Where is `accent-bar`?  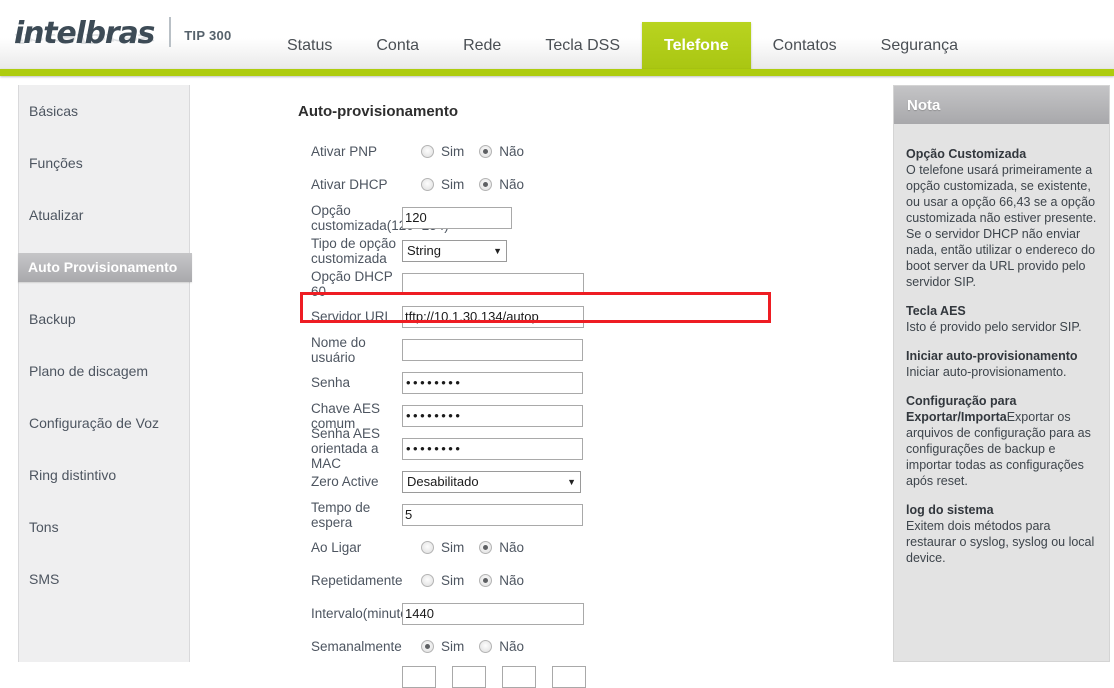
accent-bar is located at coordinates (557, 72).